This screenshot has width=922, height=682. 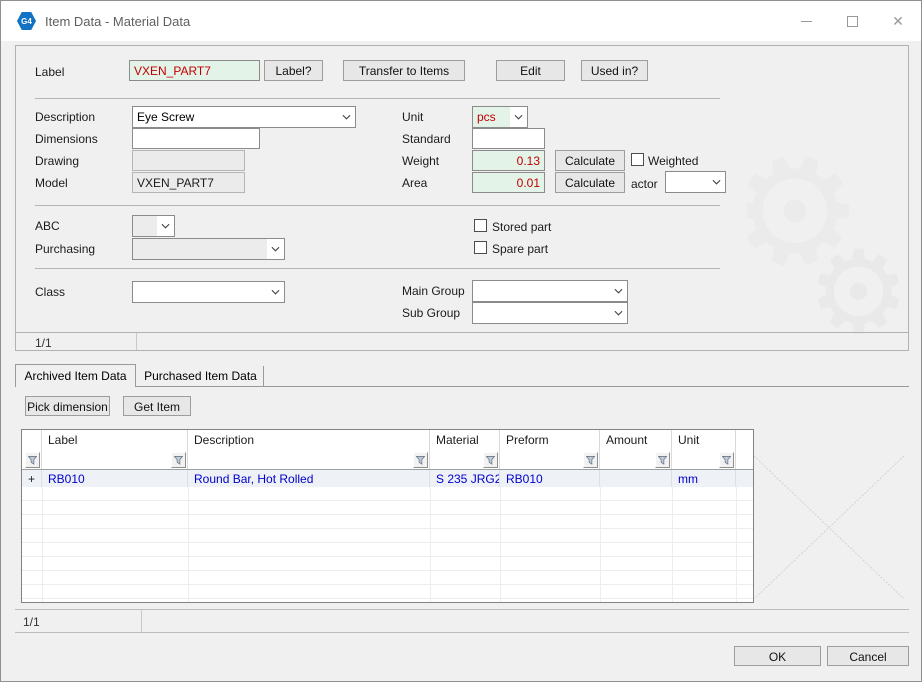 I want to click on sub-group-combobox, so click(x=550, y=313).